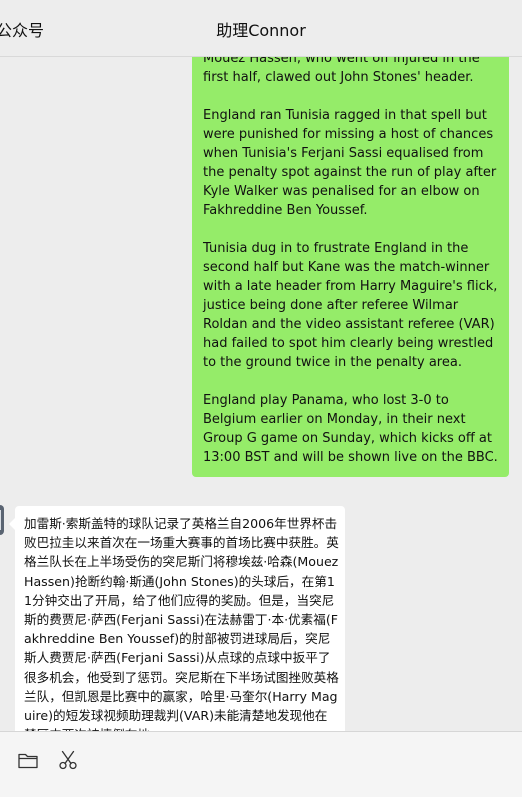 This screenshot has height=797, width=522. I want to click on input-toolbar, so click(261, 764).